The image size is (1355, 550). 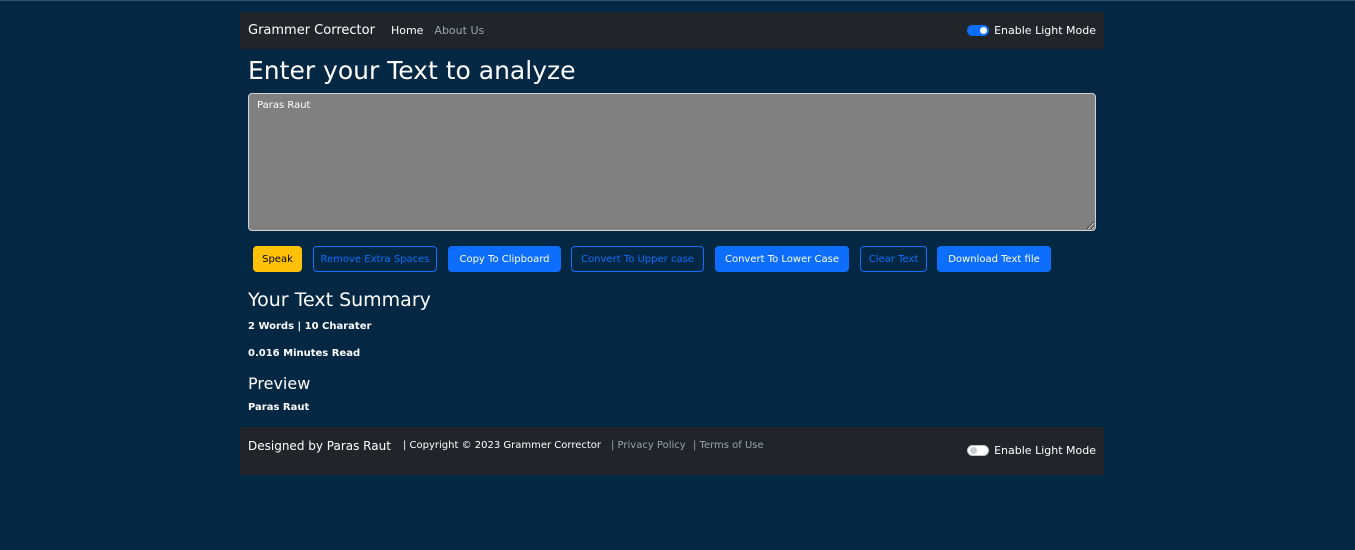 What do you see at coordinates (277, 259) in the screenshot?
I see `speak-button: Speak` at bounding box center [277, 259].